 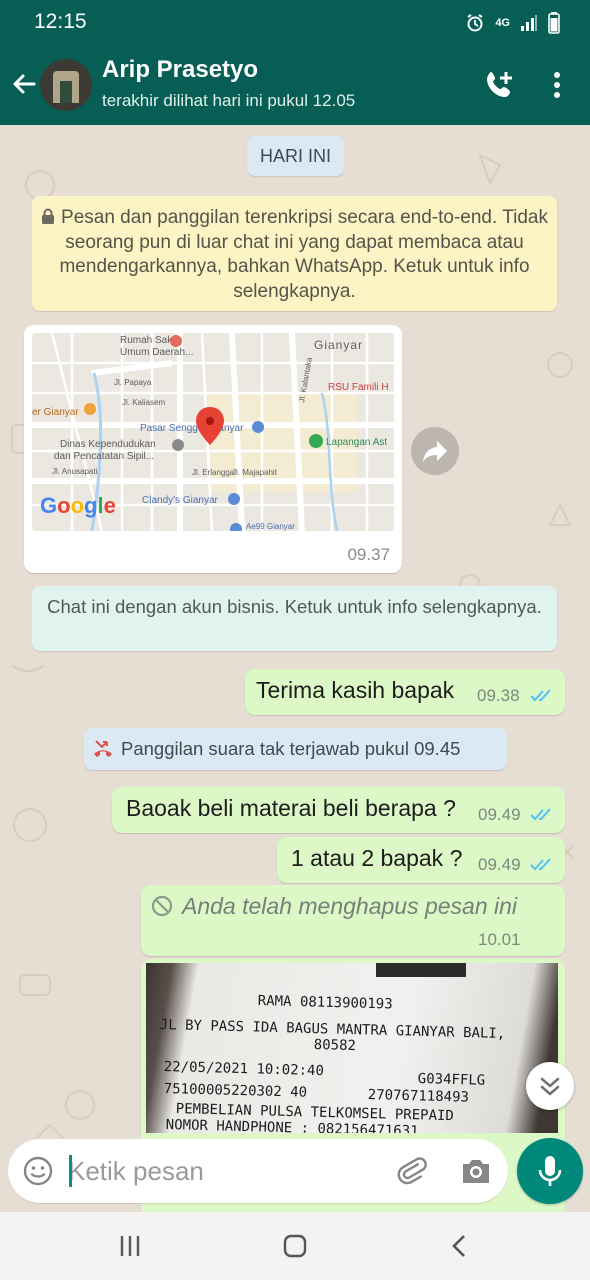 What do you see at coordinates (368, 554) in the screenshot?
I see `message-time: 09.37` at bounding box center [368, 554].